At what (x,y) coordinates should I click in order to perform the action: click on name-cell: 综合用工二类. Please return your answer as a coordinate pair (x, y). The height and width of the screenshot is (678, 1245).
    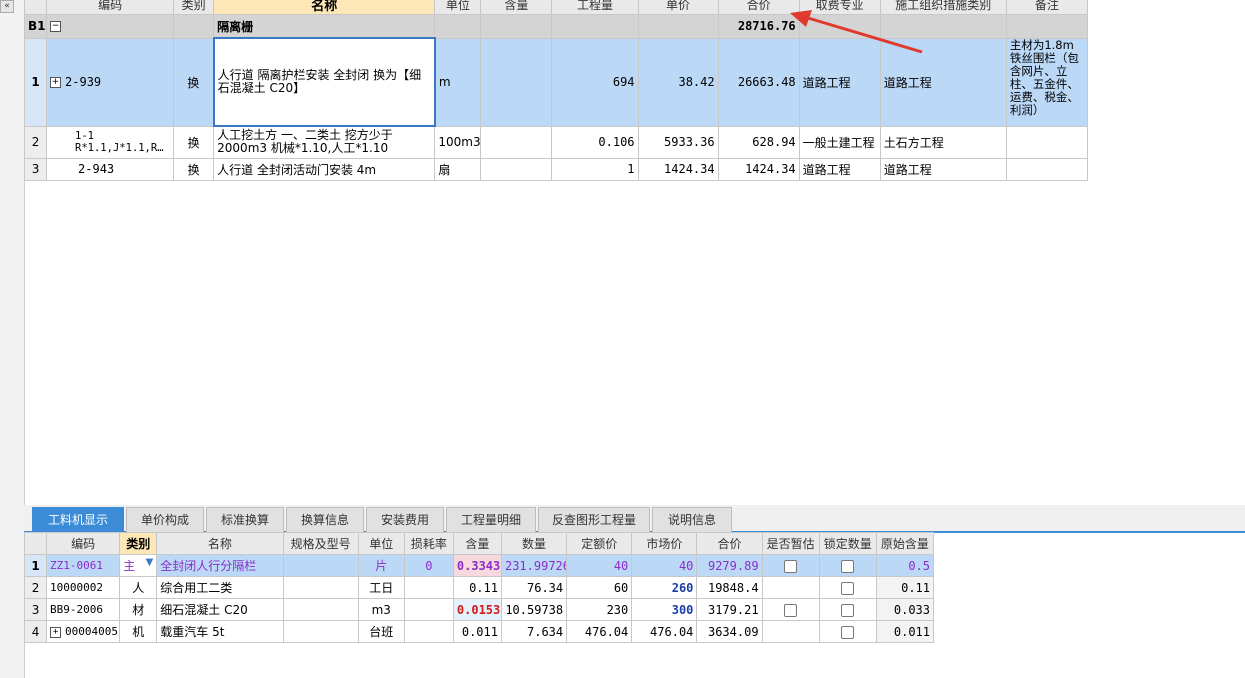
    Looking at the image, I should click on (220, 587).